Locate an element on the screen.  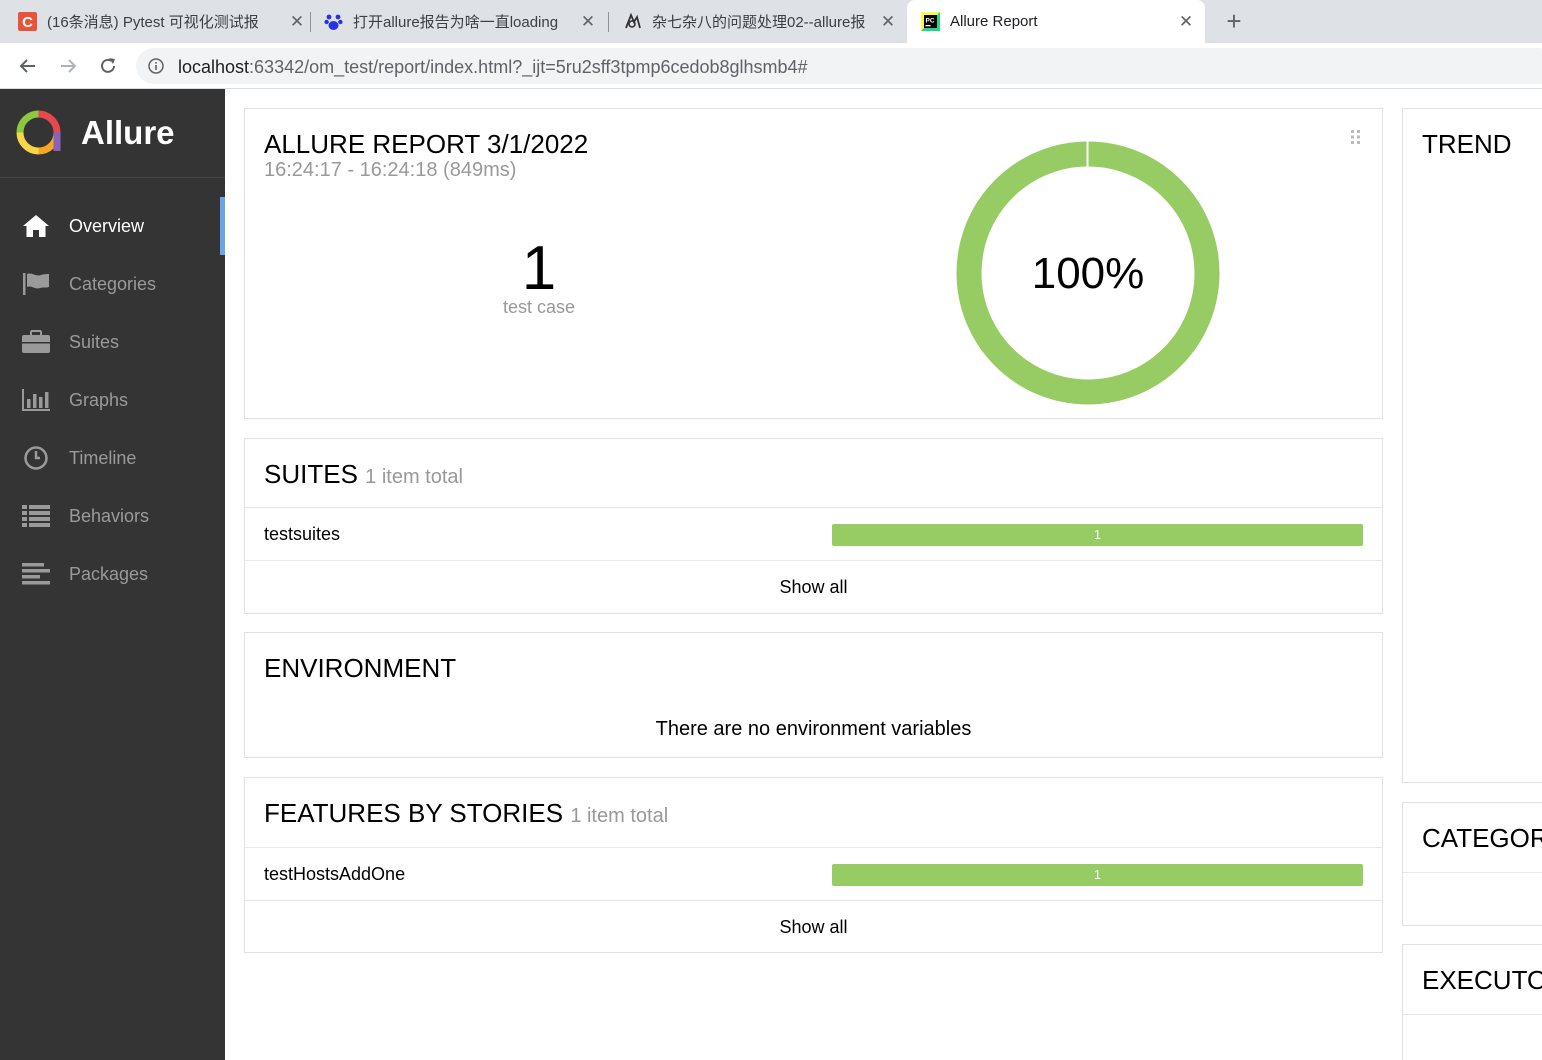
browser-tab: C (16条消息) Pytest 可视化测试报 ✕ is located at coordinates (163, 21).